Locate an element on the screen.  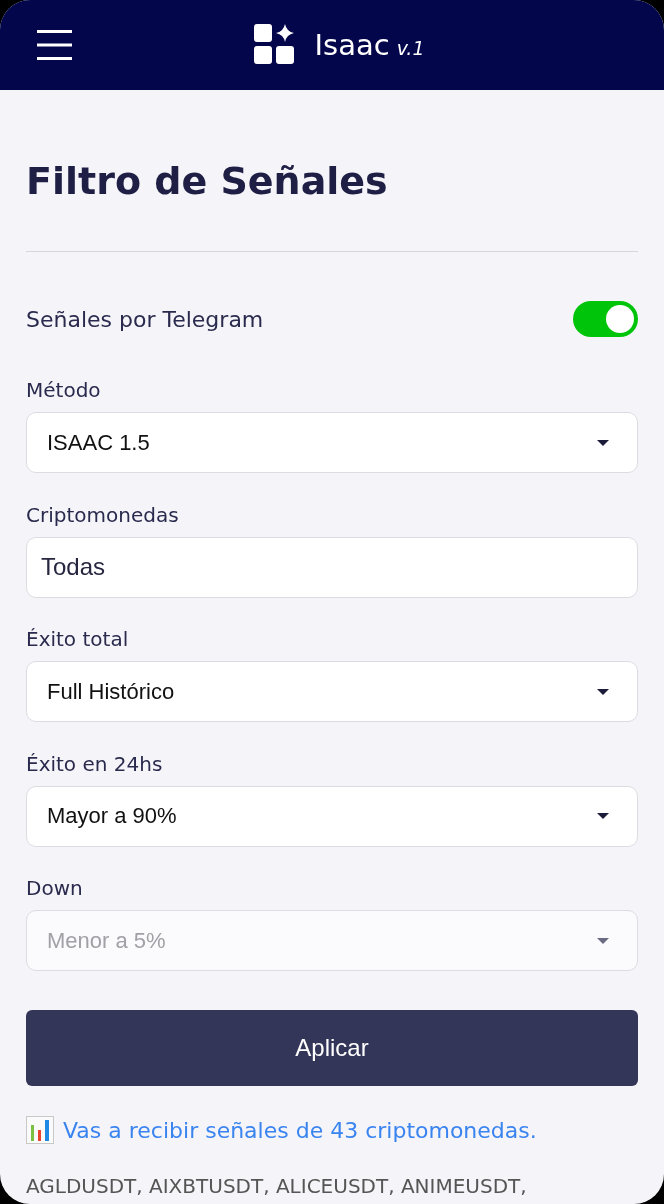
version-label: v.1 is located at coordinates (410, 48).